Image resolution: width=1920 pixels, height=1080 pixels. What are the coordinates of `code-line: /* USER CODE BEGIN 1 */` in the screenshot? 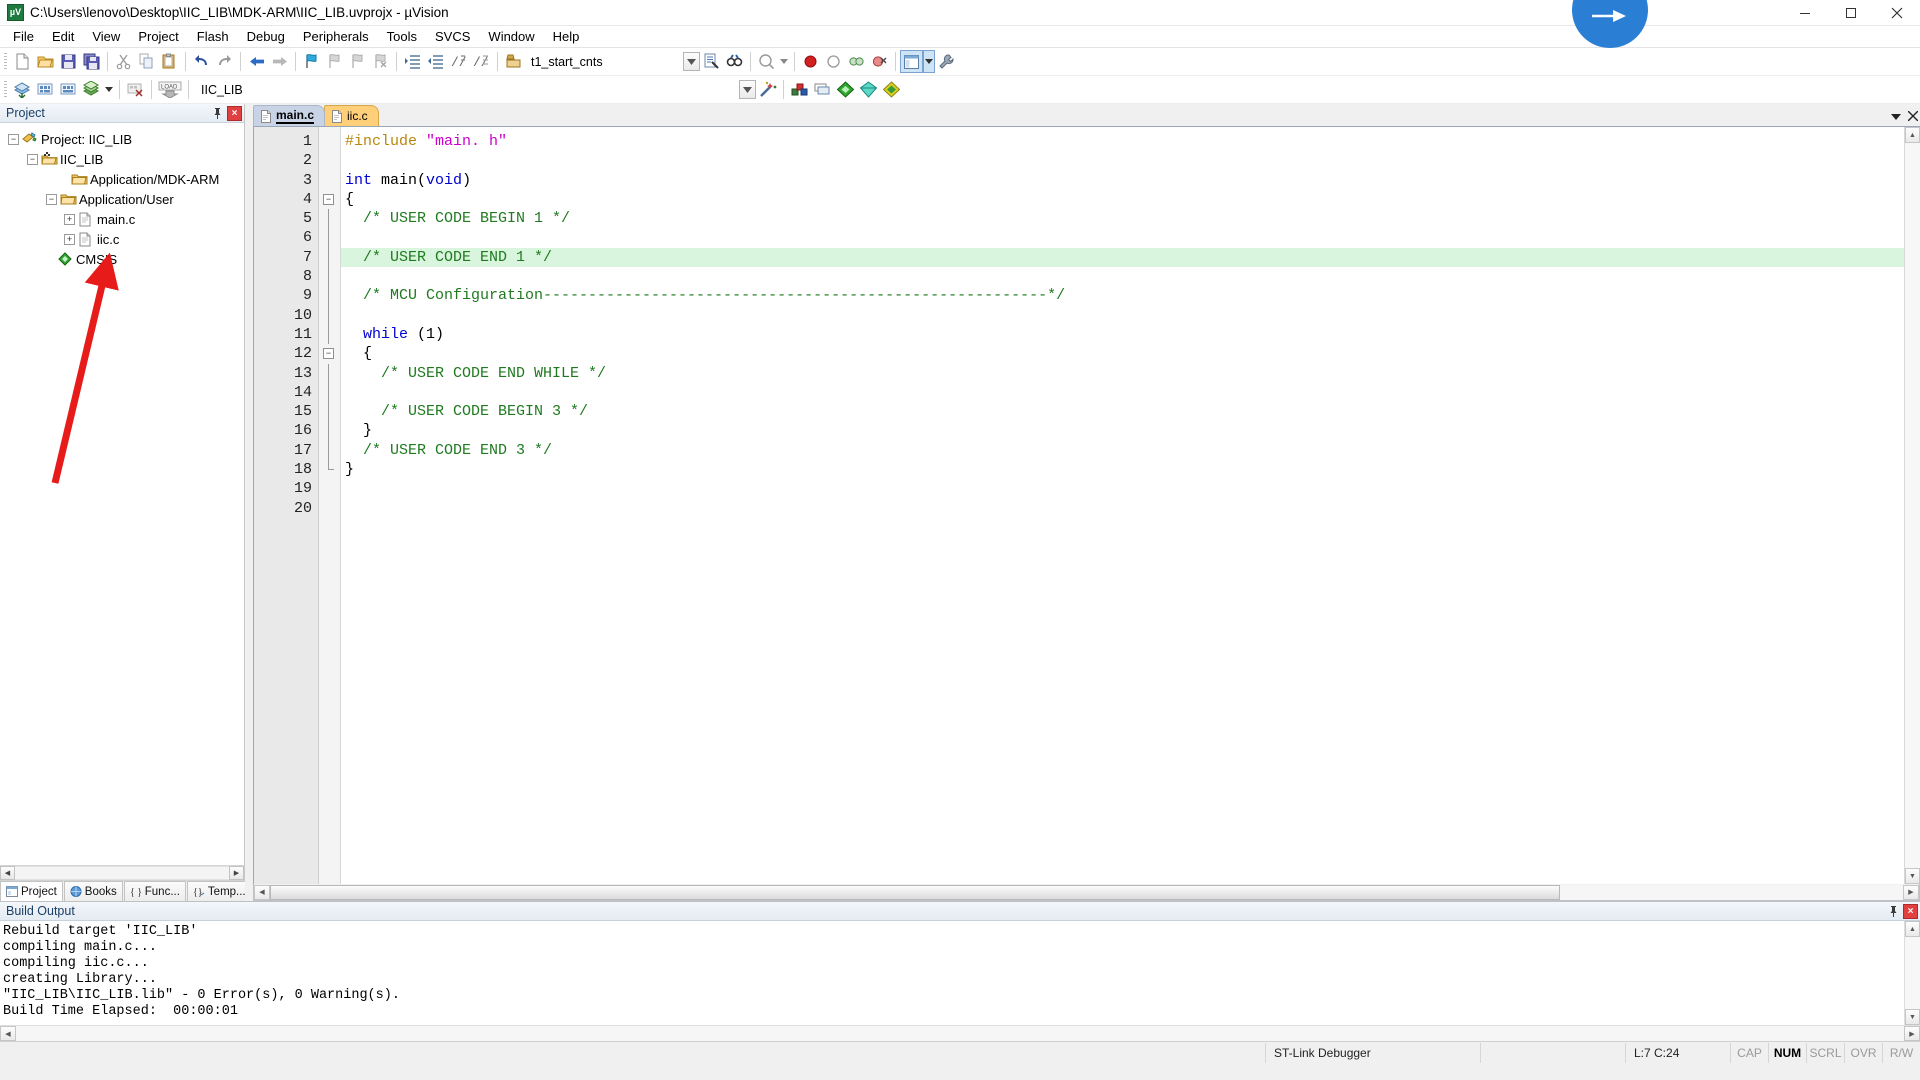 It's located at (1122, 218).